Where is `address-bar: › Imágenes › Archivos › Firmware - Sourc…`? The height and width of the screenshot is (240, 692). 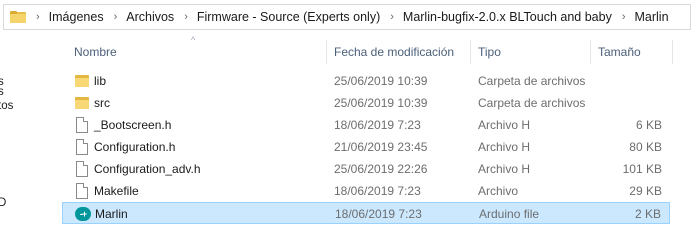 address-bar: › Imágenes › Archivos › Firmware - Sourc… is located at coordinates (346, 17).